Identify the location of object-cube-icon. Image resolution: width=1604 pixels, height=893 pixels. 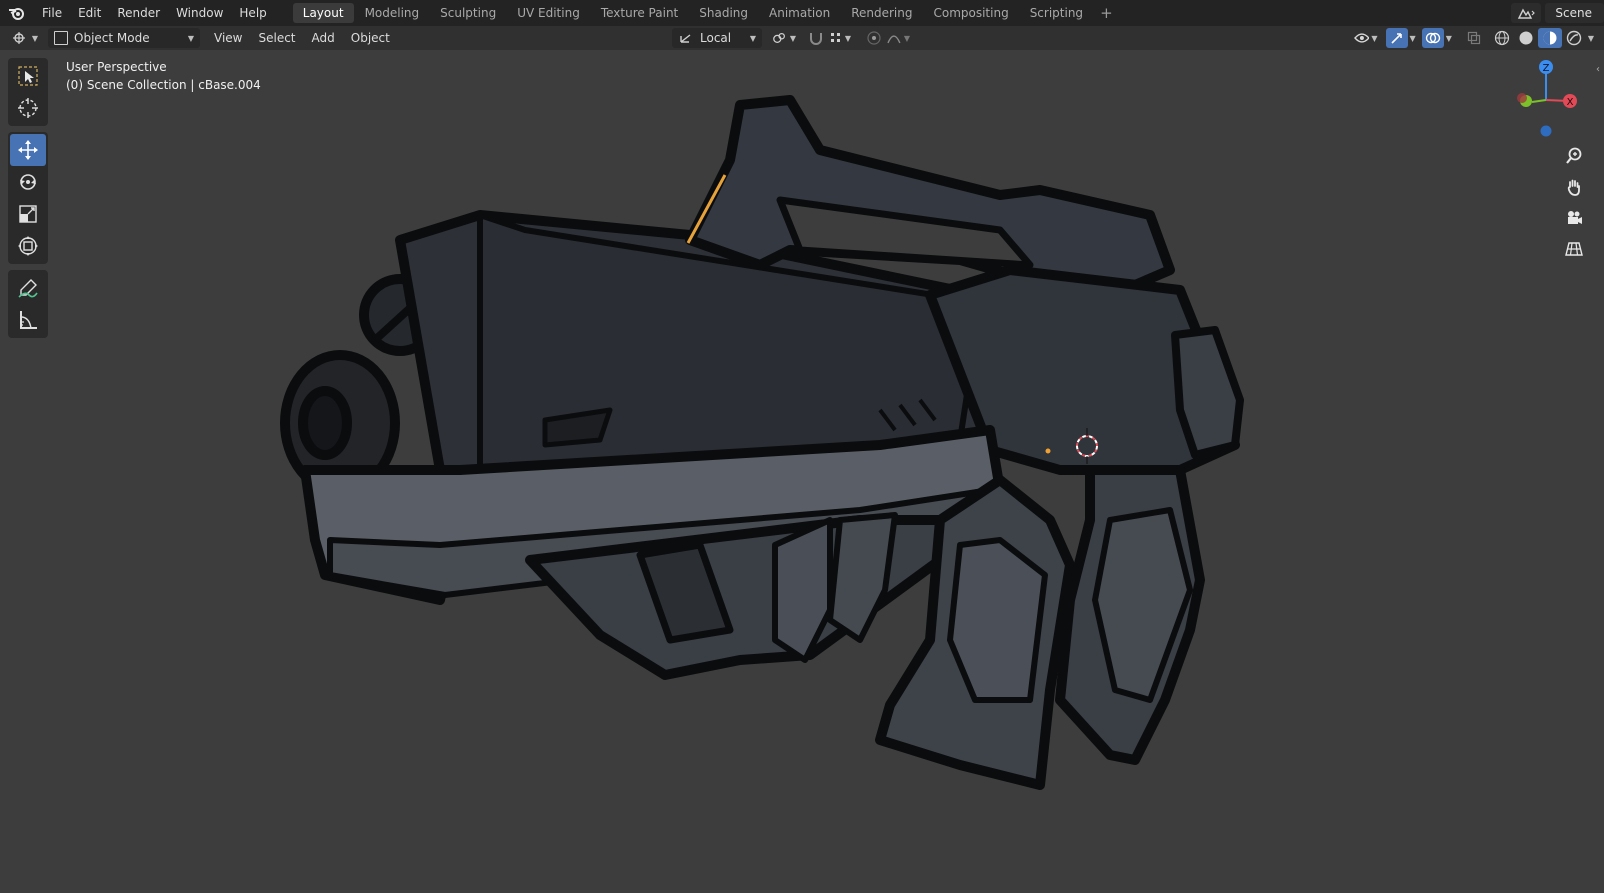
(61, 38).